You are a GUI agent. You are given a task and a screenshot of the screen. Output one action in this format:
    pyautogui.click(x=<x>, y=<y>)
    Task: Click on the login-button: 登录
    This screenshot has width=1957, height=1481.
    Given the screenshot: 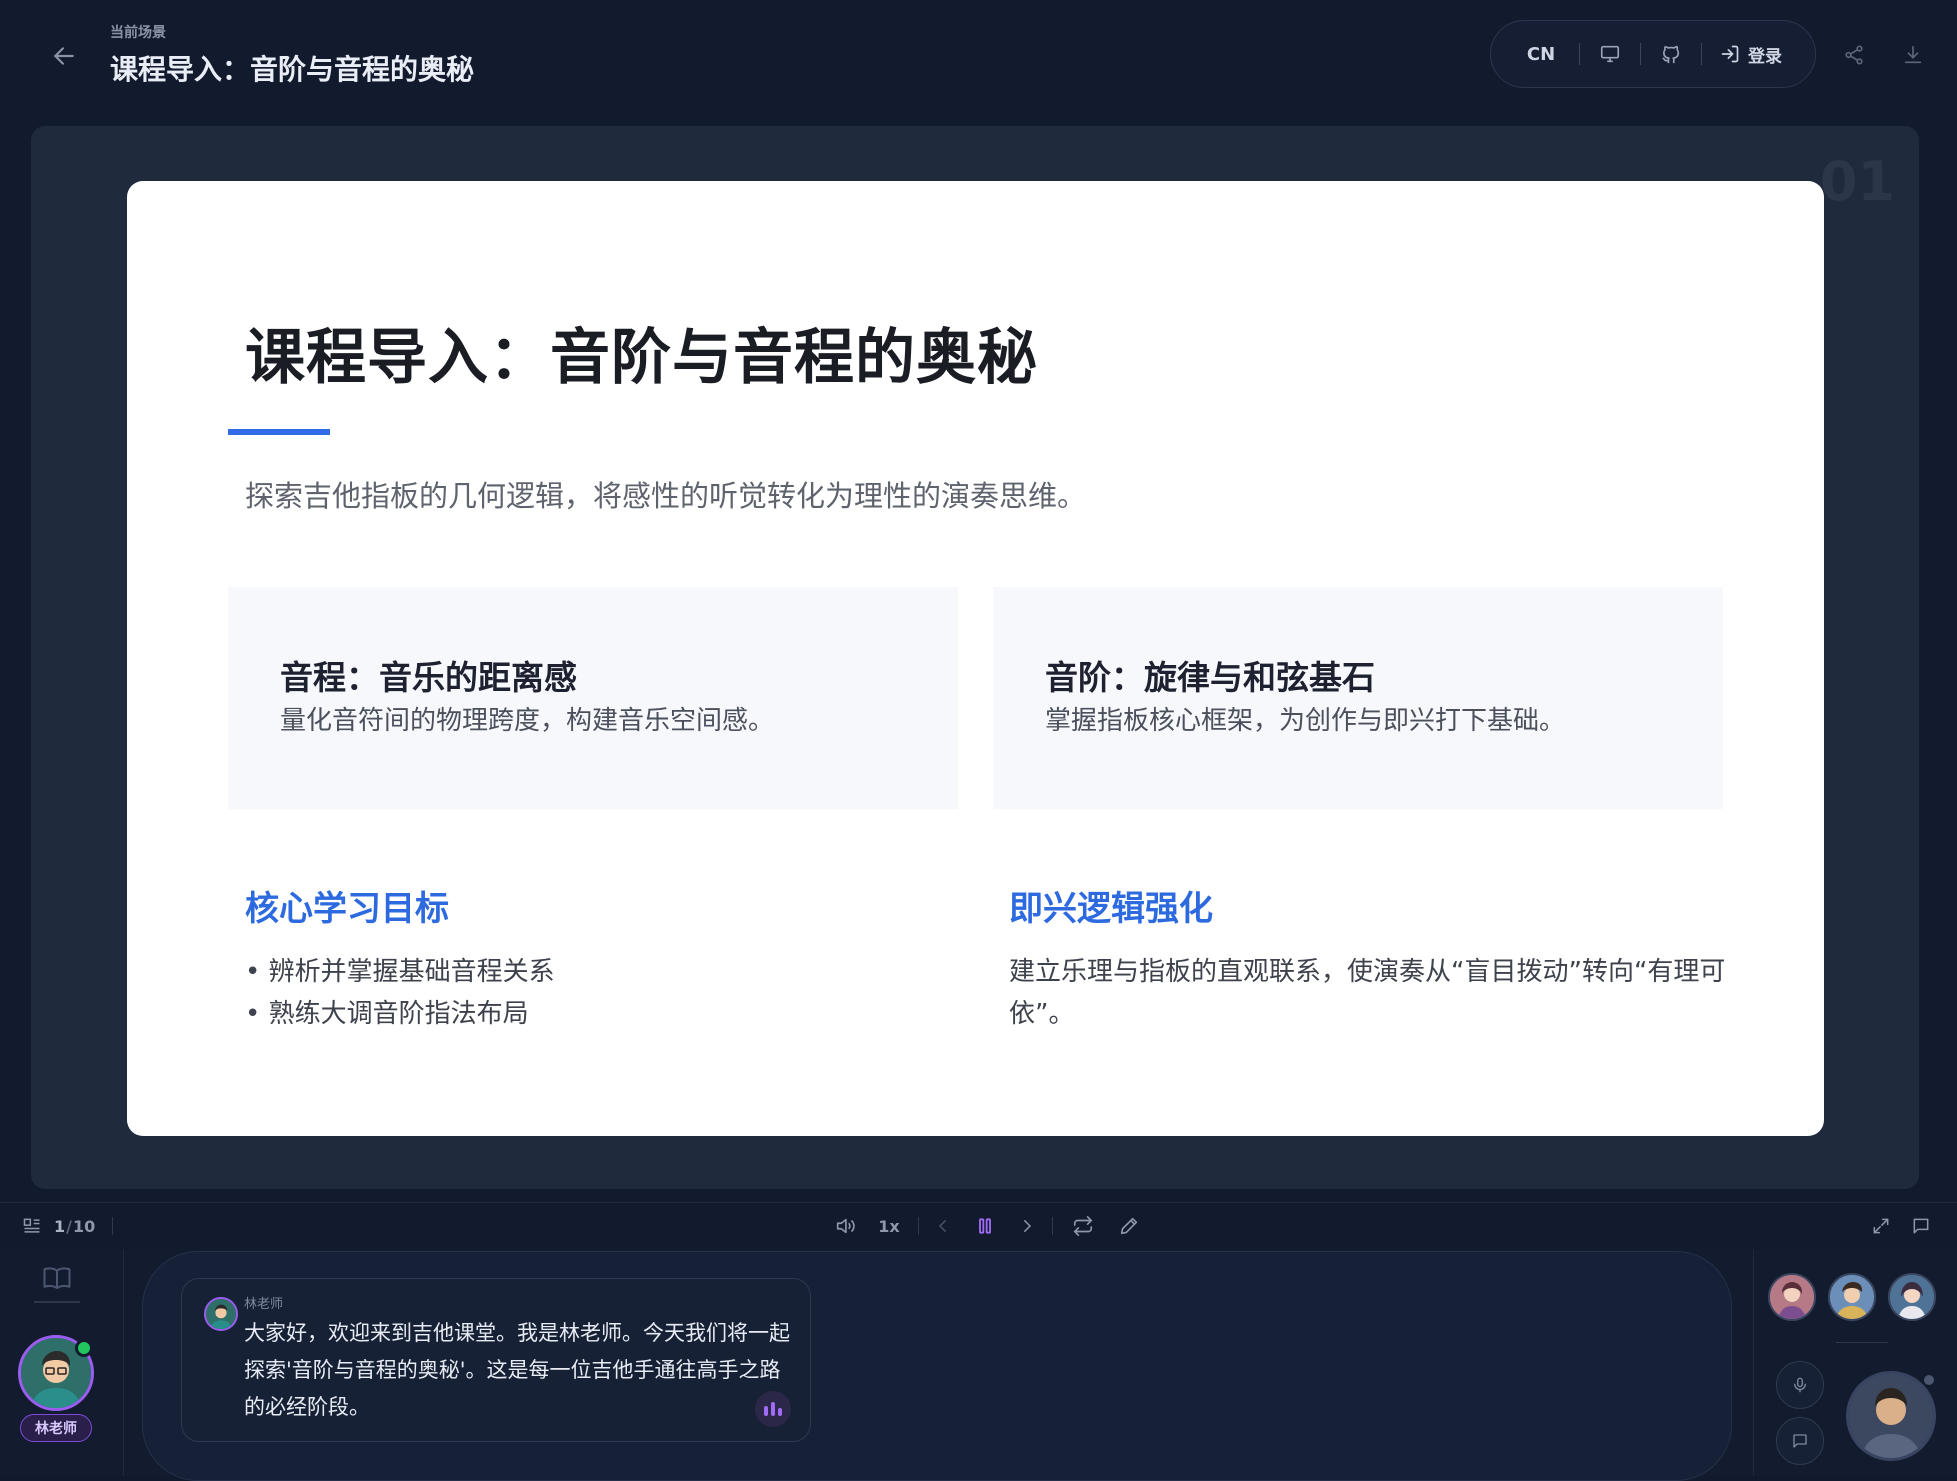 What is the action you would take?
    pyautogui.click(x=1751, y=54)
    